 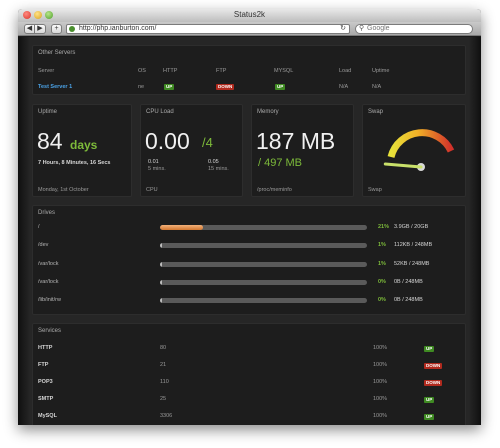 What do you see at coordinates (377, 87) in the screenshot?
I see `server-uptime: N/A` at bounding box center [377, 87].